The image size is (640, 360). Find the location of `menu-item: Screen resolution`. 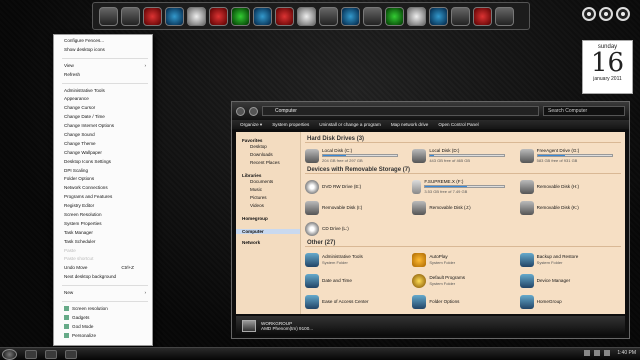

menu-item: Screen resolution is located at coordinates (103, 309).